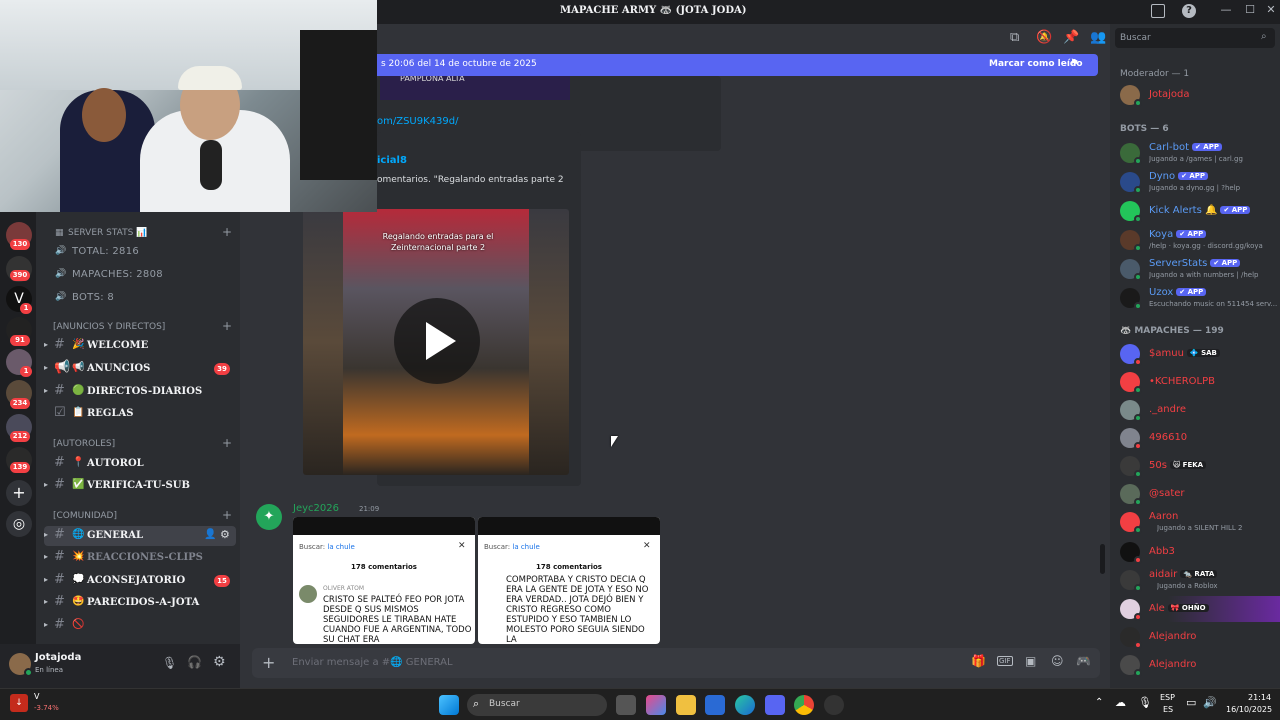  I want to click on message-link: om/ZSU9K439d/, so click(417, 121).